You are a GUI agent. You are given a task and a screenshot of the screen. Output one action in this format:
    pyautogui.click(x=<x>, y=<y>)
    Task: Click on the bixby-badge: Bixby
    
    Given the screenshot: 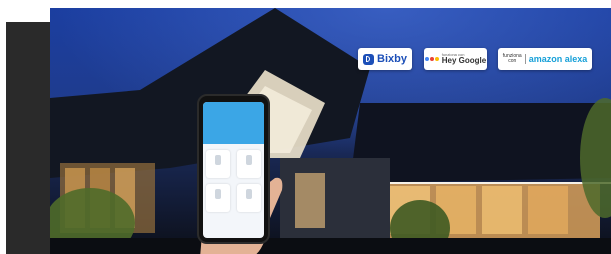 What is the action you would take?
    pyautogui.click(x=385, y=59)
    